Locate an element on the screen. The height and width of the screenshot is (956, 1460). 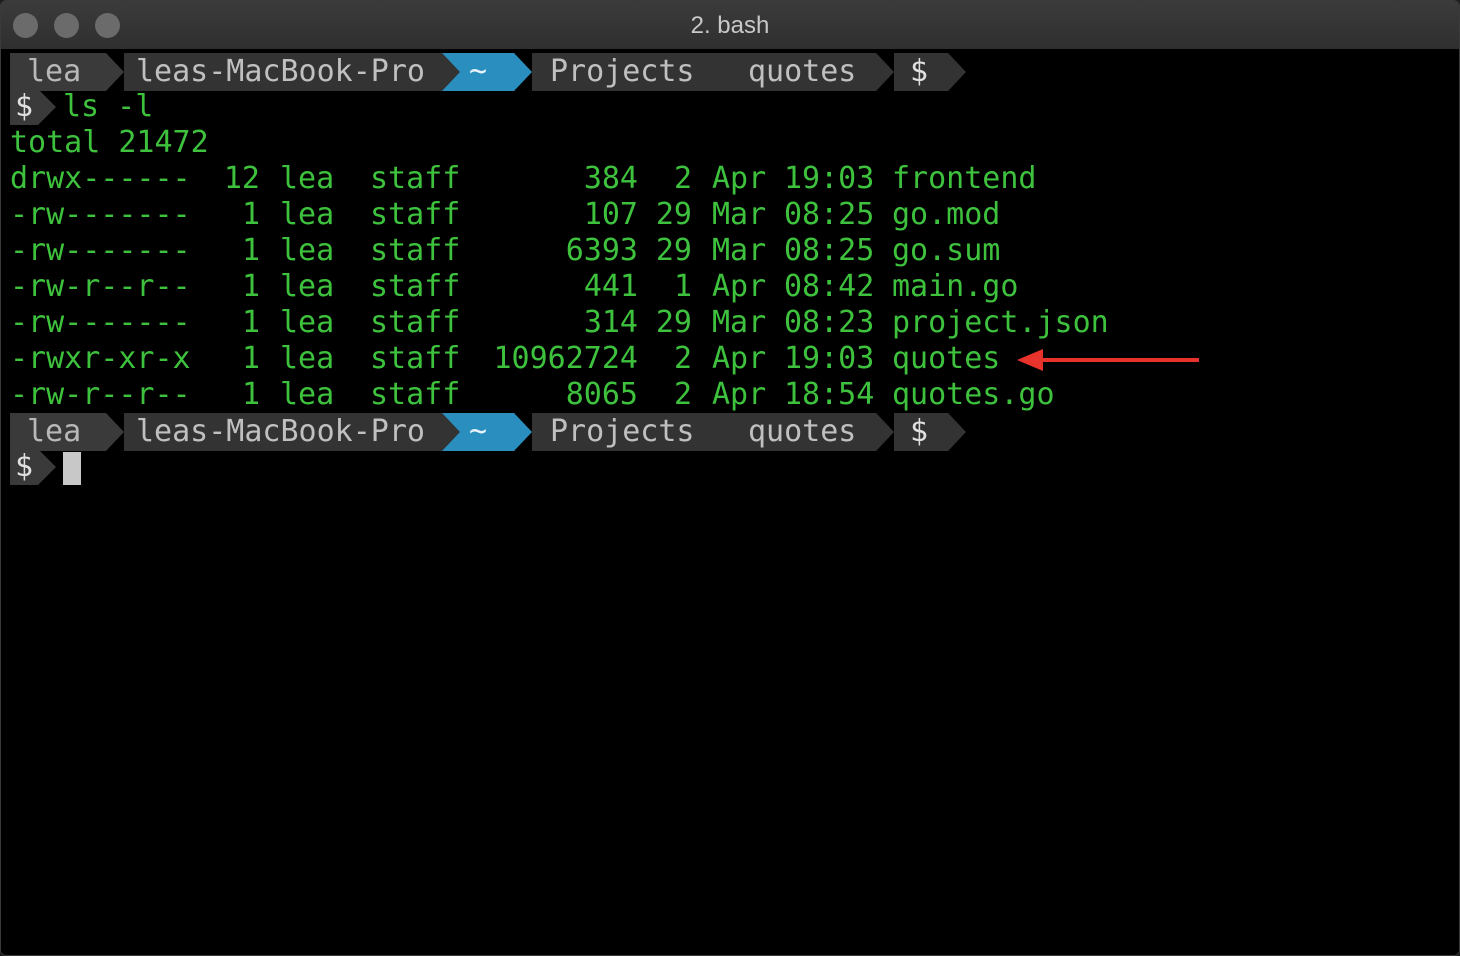
listing-name: frontend is located at coordinates (964, 178).